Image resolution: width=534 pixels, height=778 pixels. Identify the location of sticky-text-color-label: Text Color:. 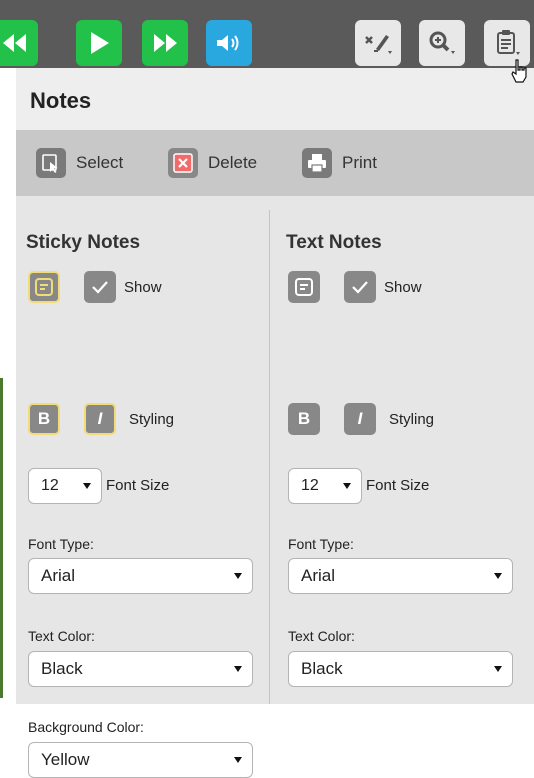
(61, 636).